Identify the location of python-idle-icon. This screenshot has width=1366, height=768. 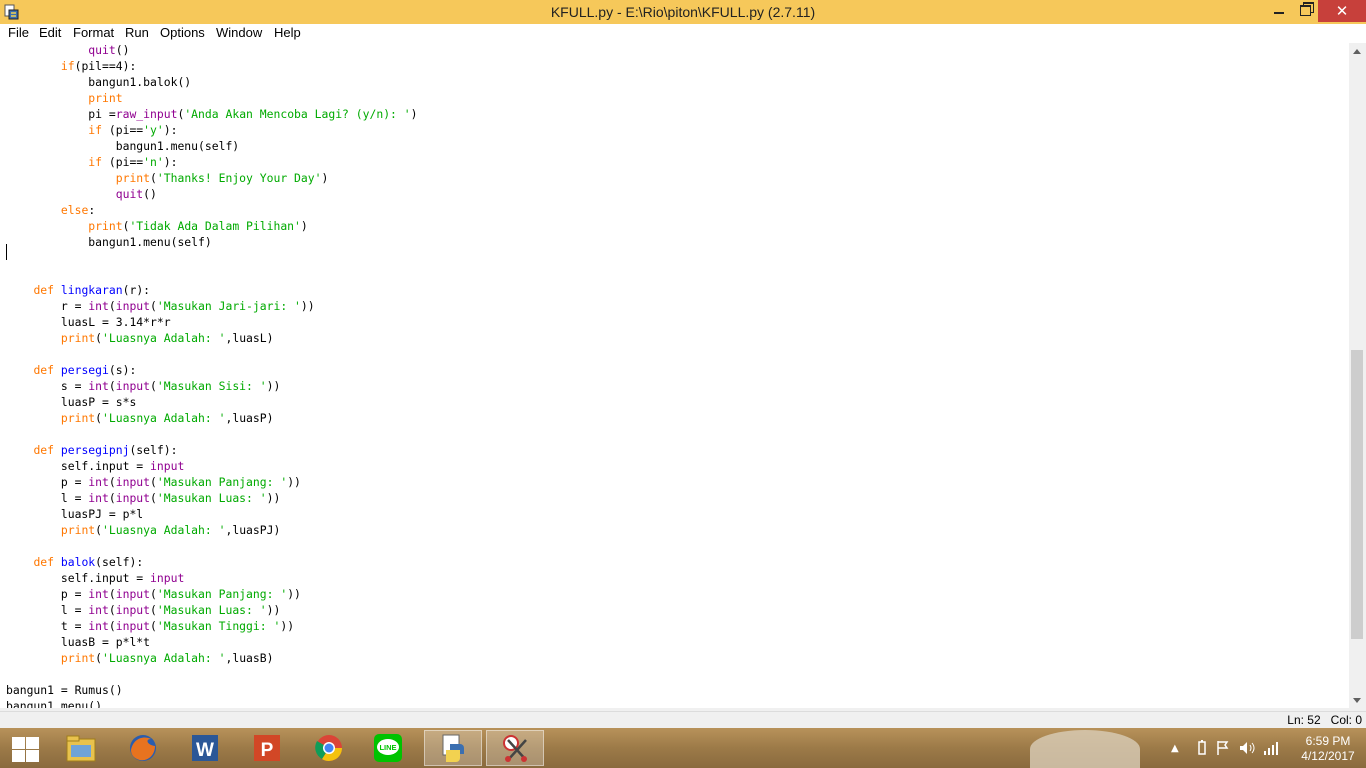
(453, 748).